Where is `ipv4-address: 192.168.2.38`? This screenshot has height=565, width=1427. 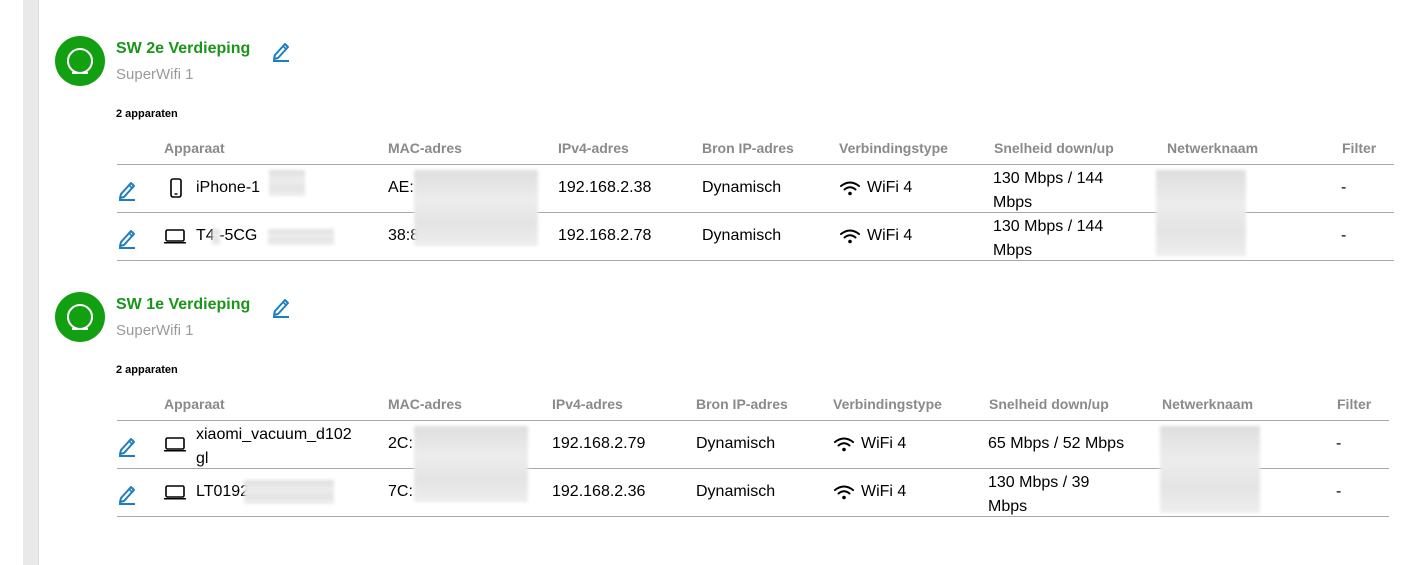
ipv4-address: 192.168.2.38 is located at coordinates (605, 187).